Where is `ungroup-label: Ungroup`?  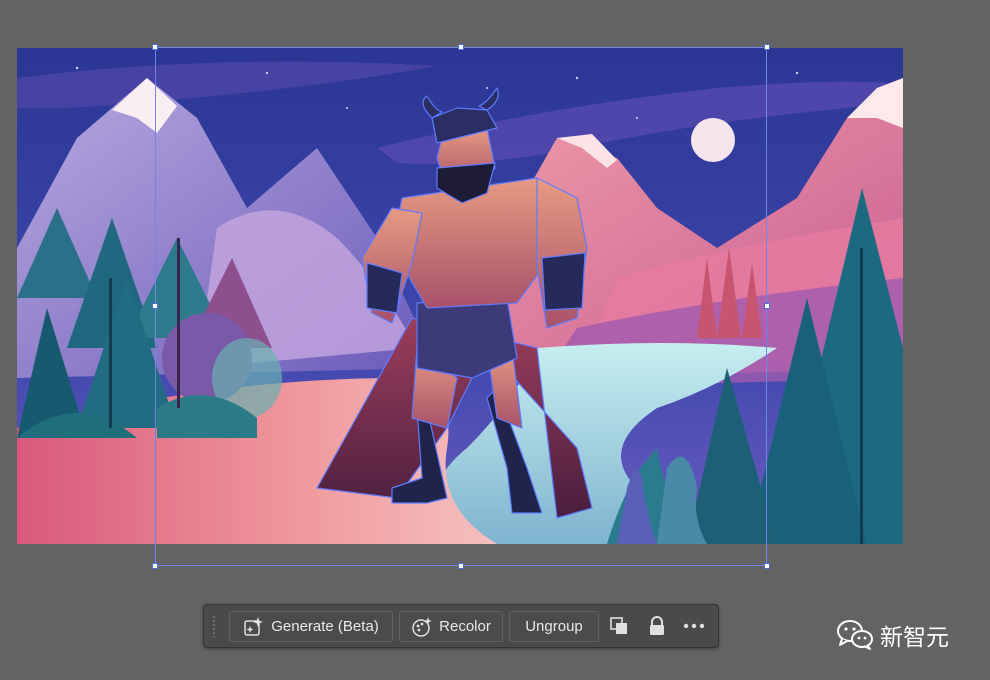
ungroup-label: Ungroup is located at coordinates (554, 626).